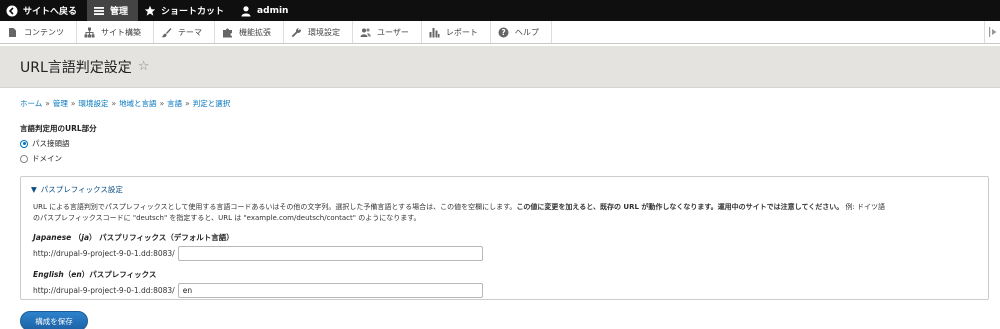 The height and width of the screenshot is (329, 1000). I want to click on menu-item-configuration: 環境設定, so click(318, 32).